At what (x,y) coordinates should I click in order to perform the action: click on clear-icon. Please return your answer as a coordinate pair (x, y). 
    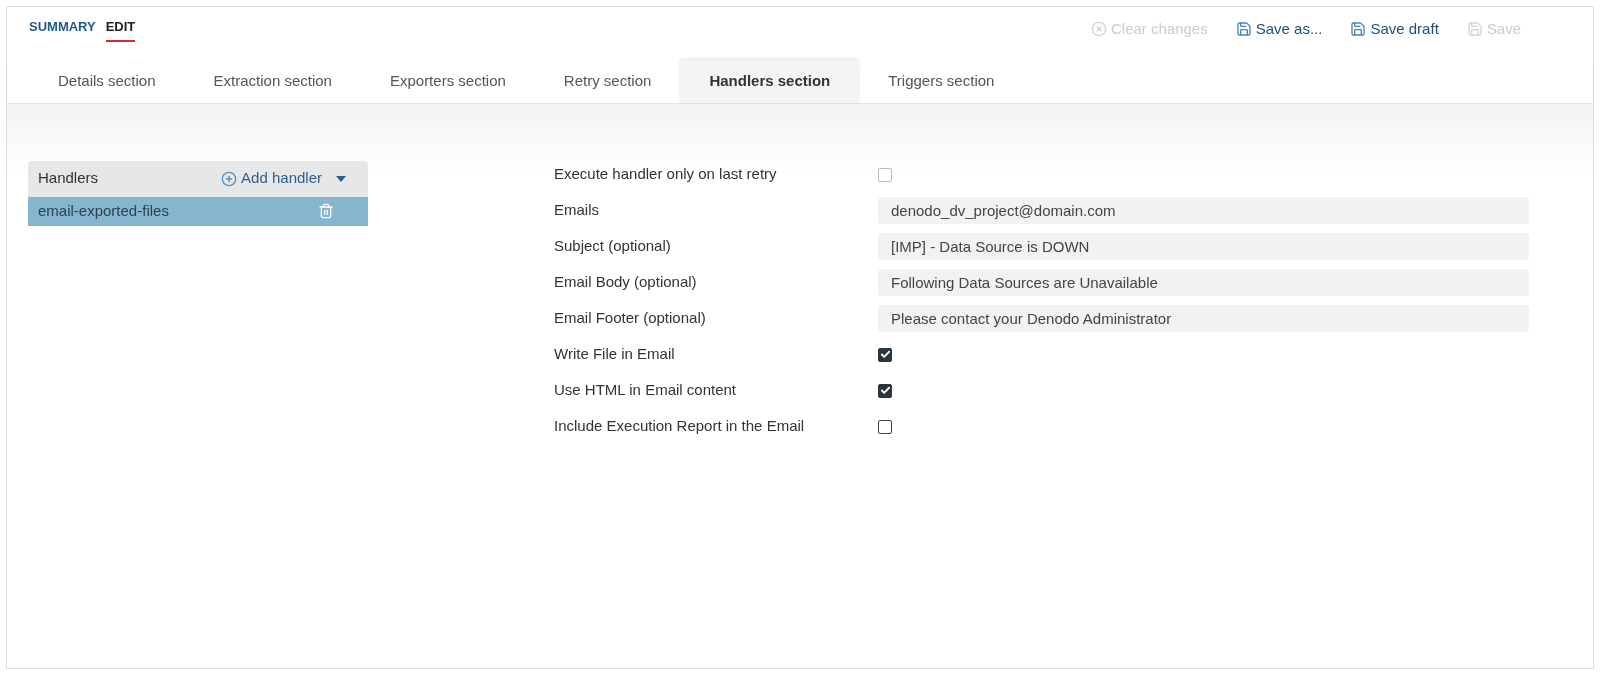
    Looking at the image, I should click on (1099, 29).